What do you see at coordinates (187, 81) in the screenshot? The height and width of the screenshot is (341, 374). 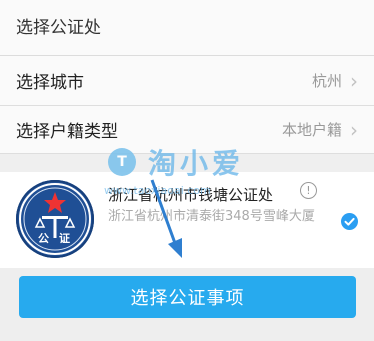 I see `select-city-row: 选择城市 杭州 ›` at bounding box center [187, 81].